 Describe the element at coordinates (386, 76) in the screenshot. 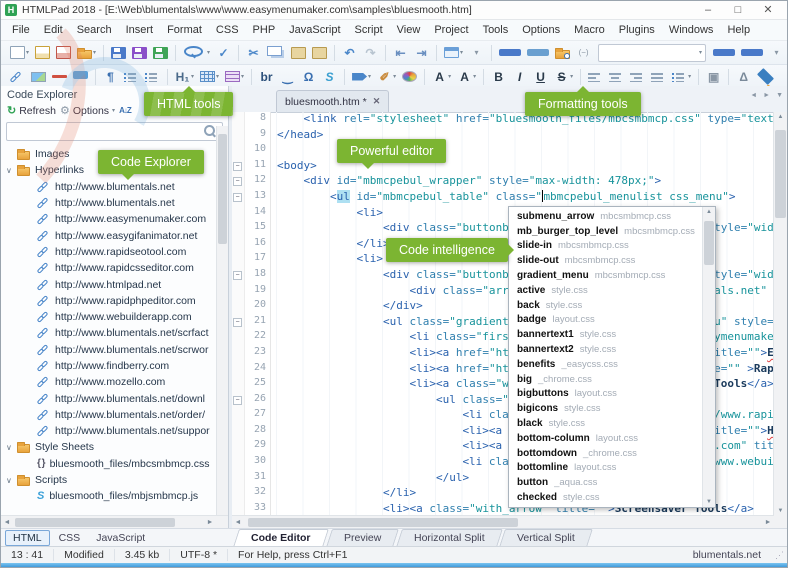

I see `style-brush-button: ✐ ▾` at that location.